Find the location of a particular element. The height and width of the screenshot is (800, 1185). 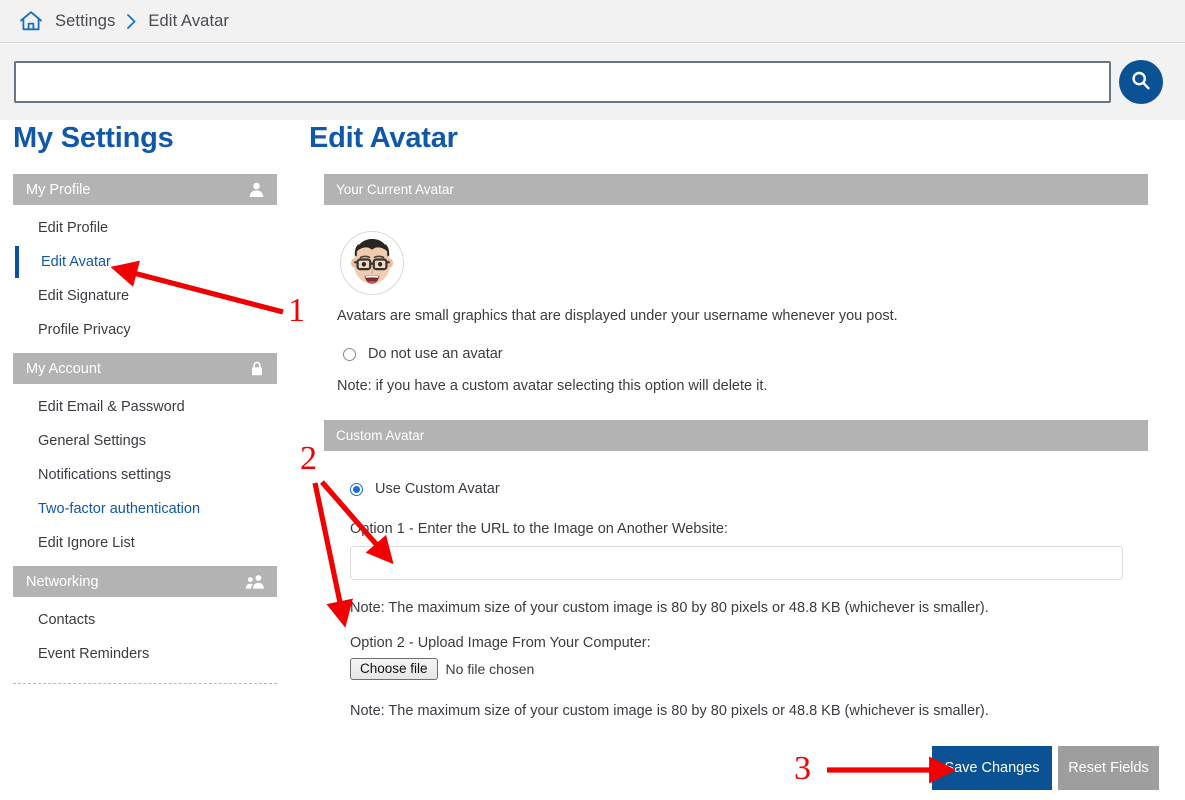

people-icon is located at coordinates (255, 582).